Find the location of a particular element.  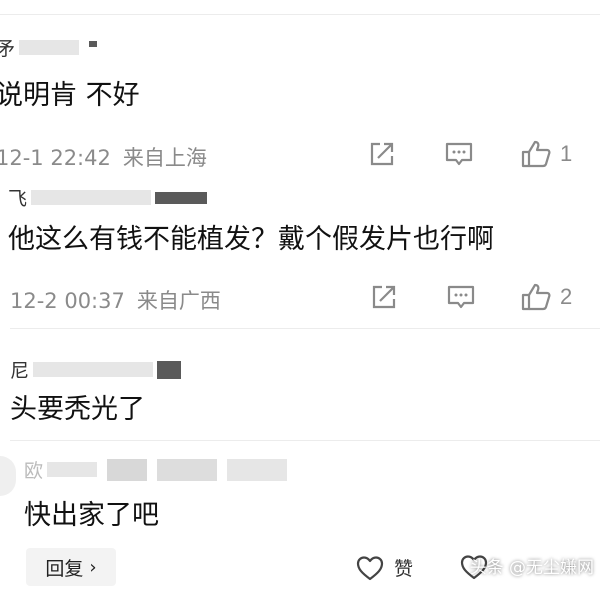

chevron-right-icon: › is located at coordinates (93, 567).